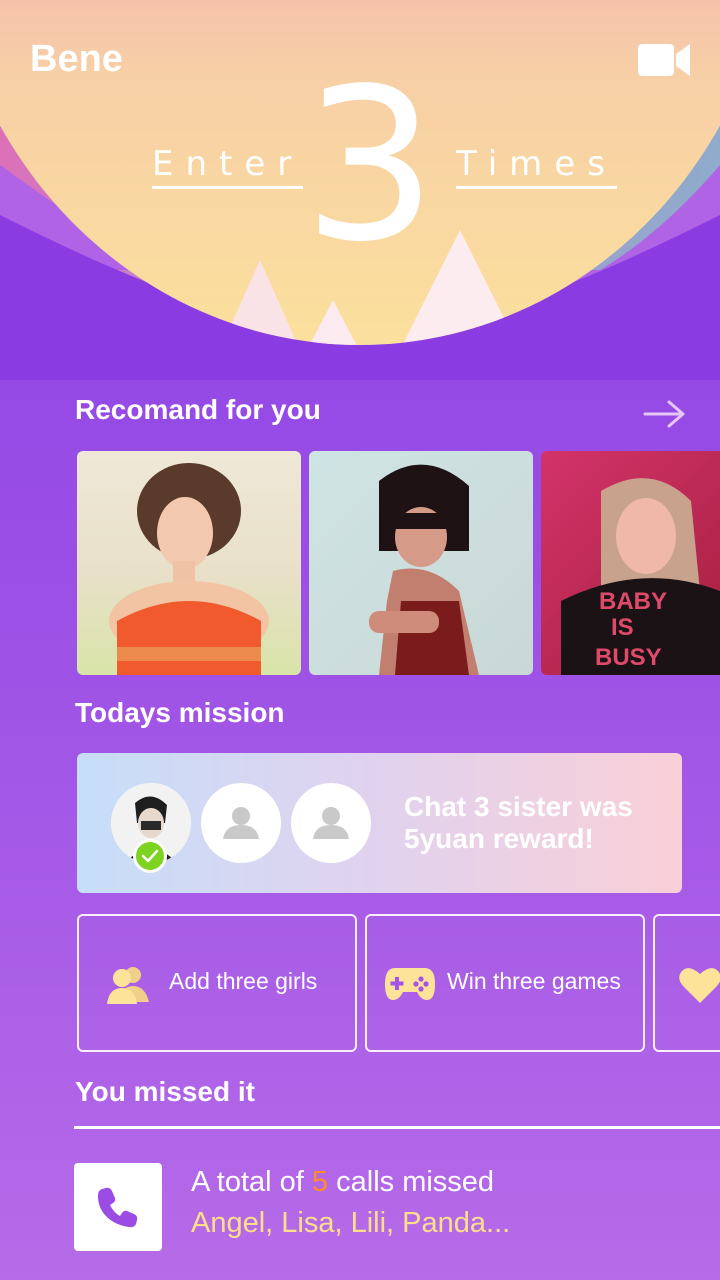 The width and height of the screenshot is (720, 1280). I want to click on task-label: Win three games, so click(534, 981).